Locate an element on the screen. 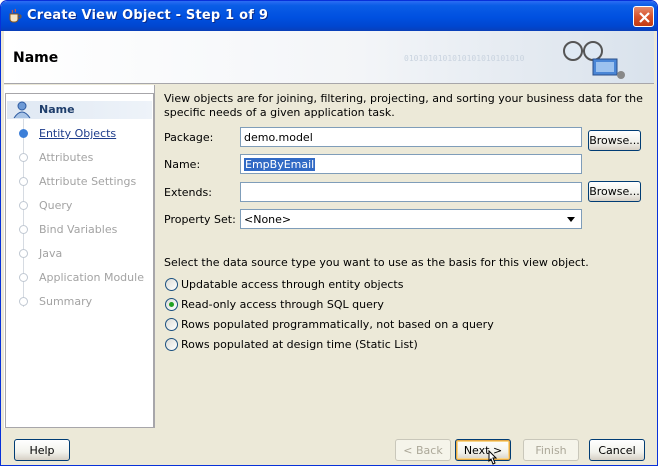 The width and height of the screenshot is (658, 466). step-label: Entity Objects is located at coordinates (78, 133).